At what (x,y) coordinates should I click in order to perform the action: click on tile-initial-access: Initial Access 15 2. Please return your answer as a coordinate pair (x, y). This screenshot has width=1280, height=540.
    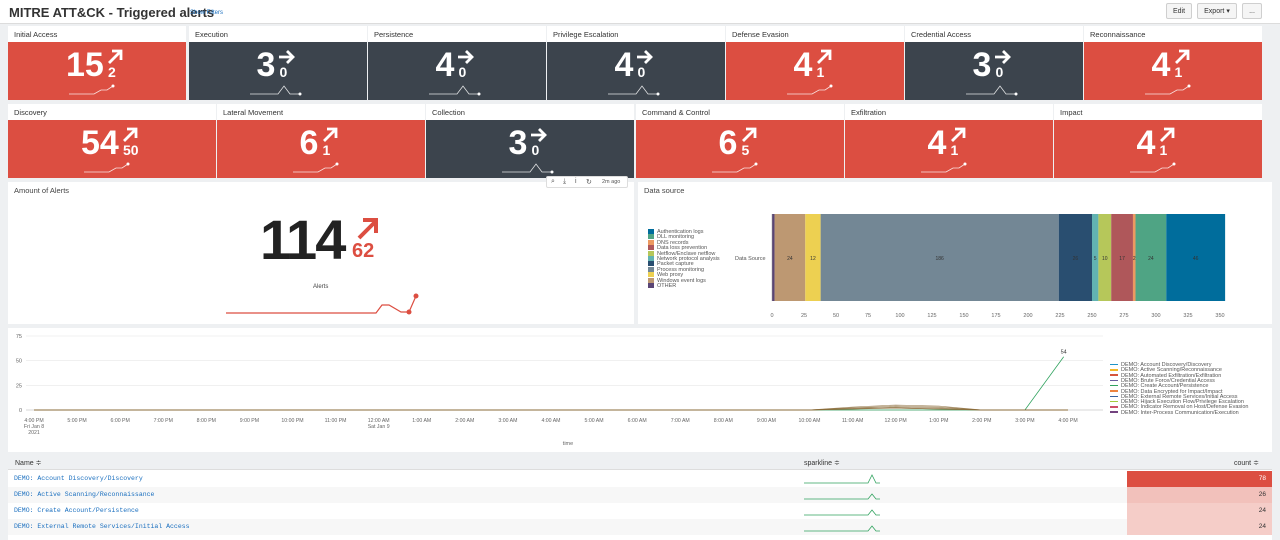
    Looking at the image, I should click on (97, 63).